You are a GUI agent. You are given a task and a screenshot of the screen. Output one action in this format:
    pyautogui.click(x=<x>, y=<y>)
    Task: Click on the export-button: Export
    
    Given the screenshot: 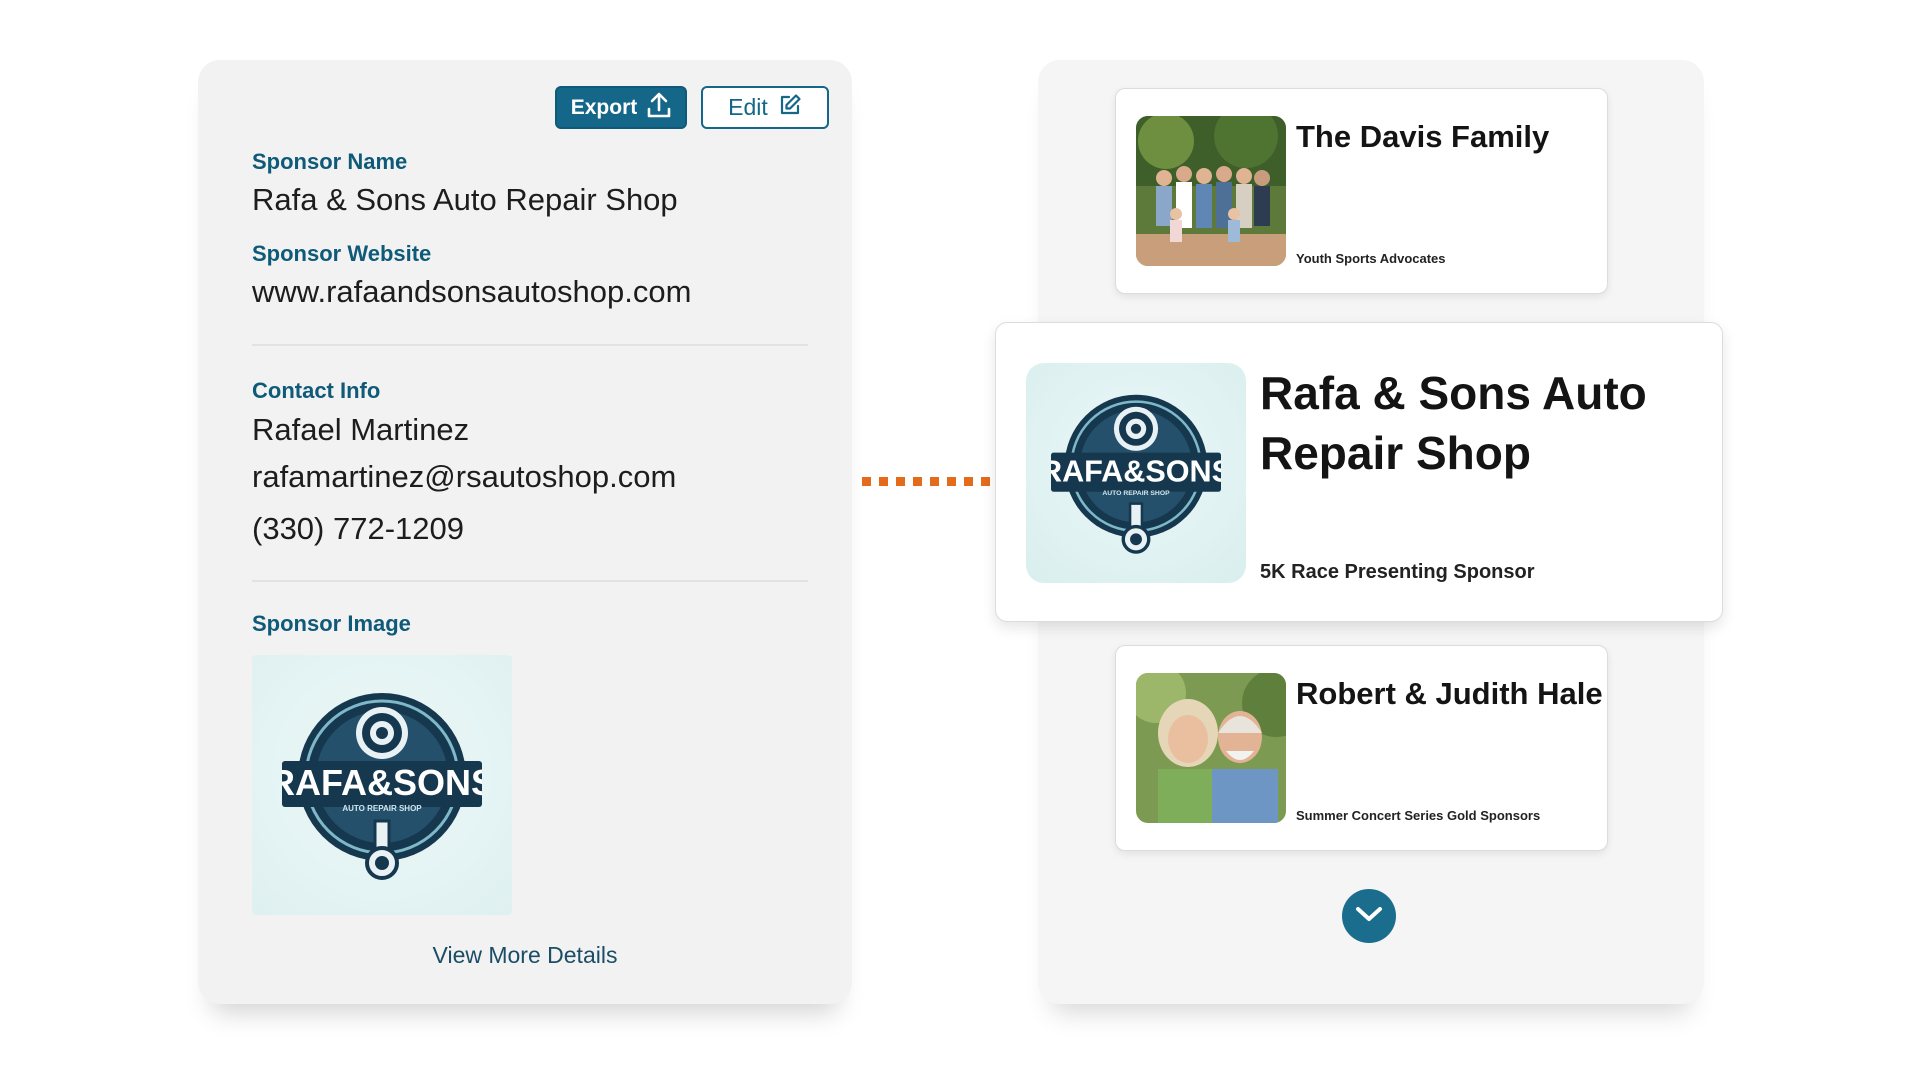 What is the action you would take?
    pyautogui.click(x=621, y=107)
    